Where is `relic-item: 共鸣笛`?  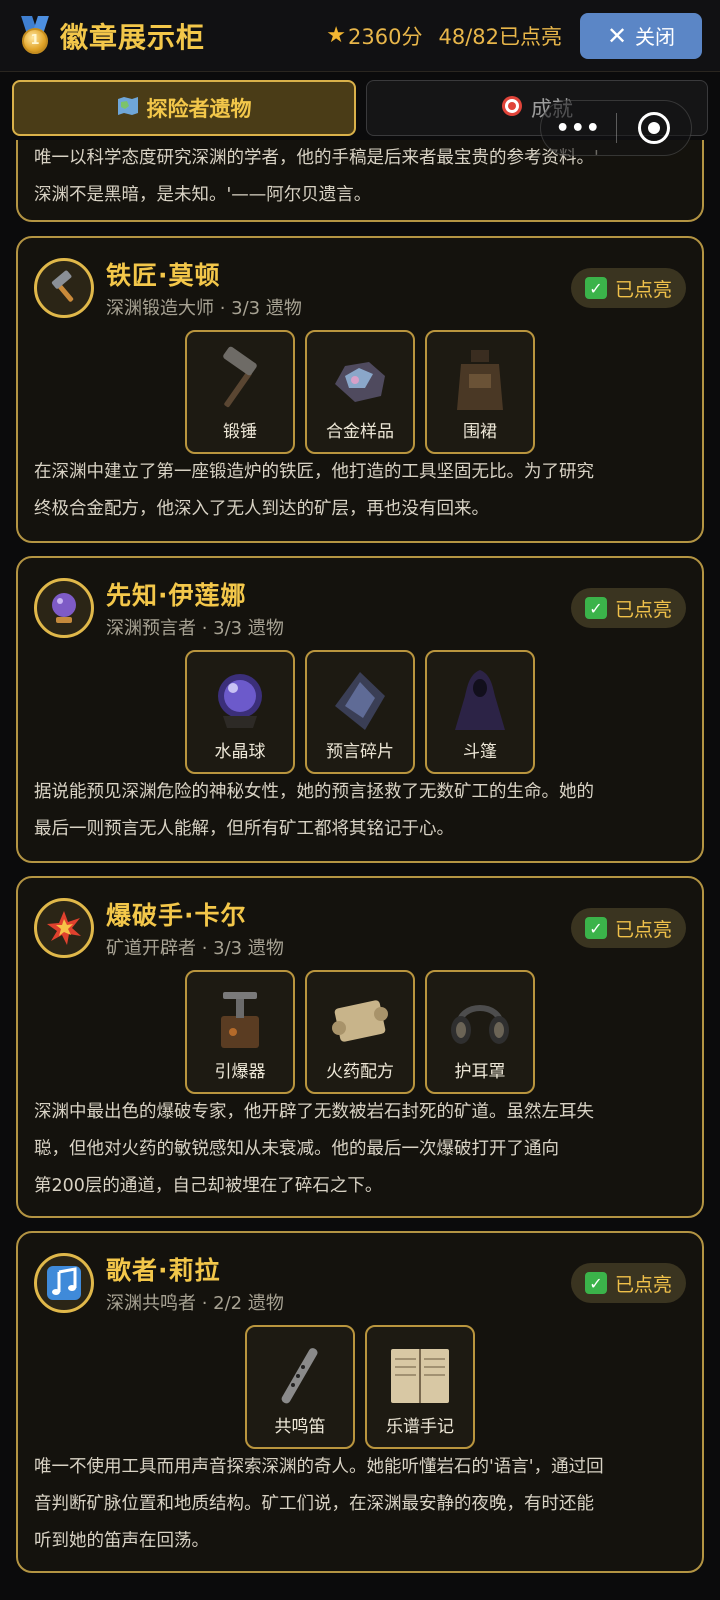
relic-item: 共鸣笛 is located at coordinates (300, 1387).